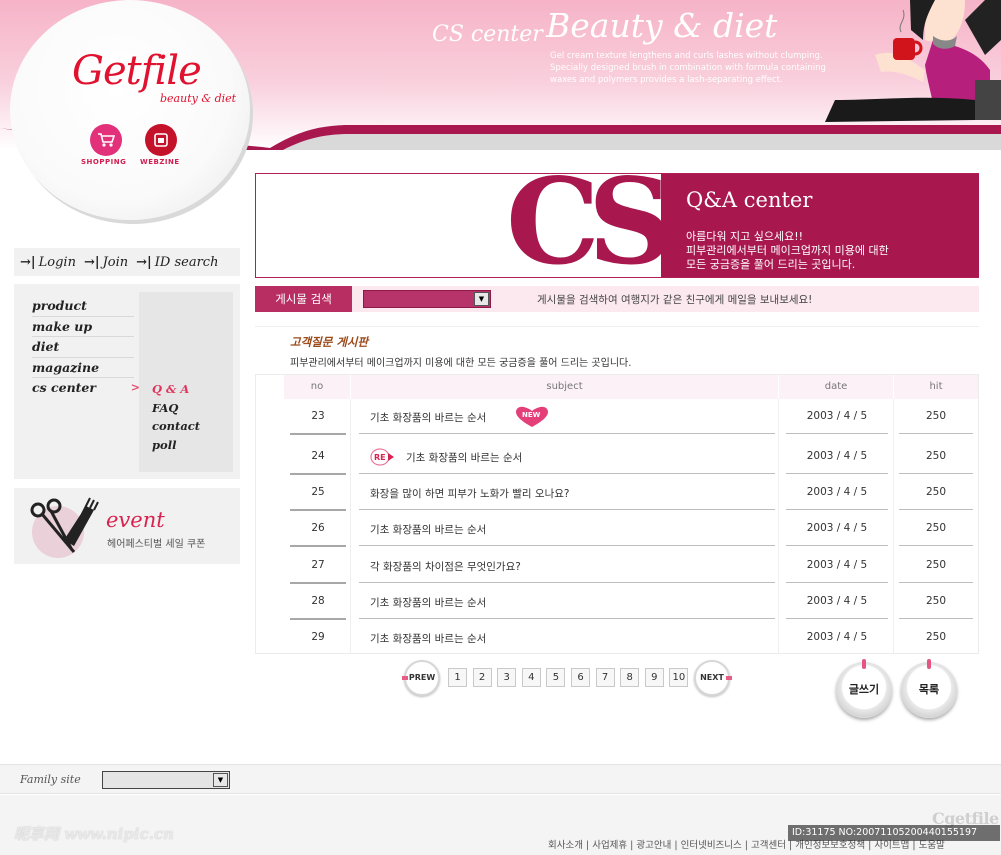 This screenshot has width=1001, height=855. What do you see at coordinates (457, 677) in the screenshot?
I see `page-number-button: 1` at bounding box center [457, 677].